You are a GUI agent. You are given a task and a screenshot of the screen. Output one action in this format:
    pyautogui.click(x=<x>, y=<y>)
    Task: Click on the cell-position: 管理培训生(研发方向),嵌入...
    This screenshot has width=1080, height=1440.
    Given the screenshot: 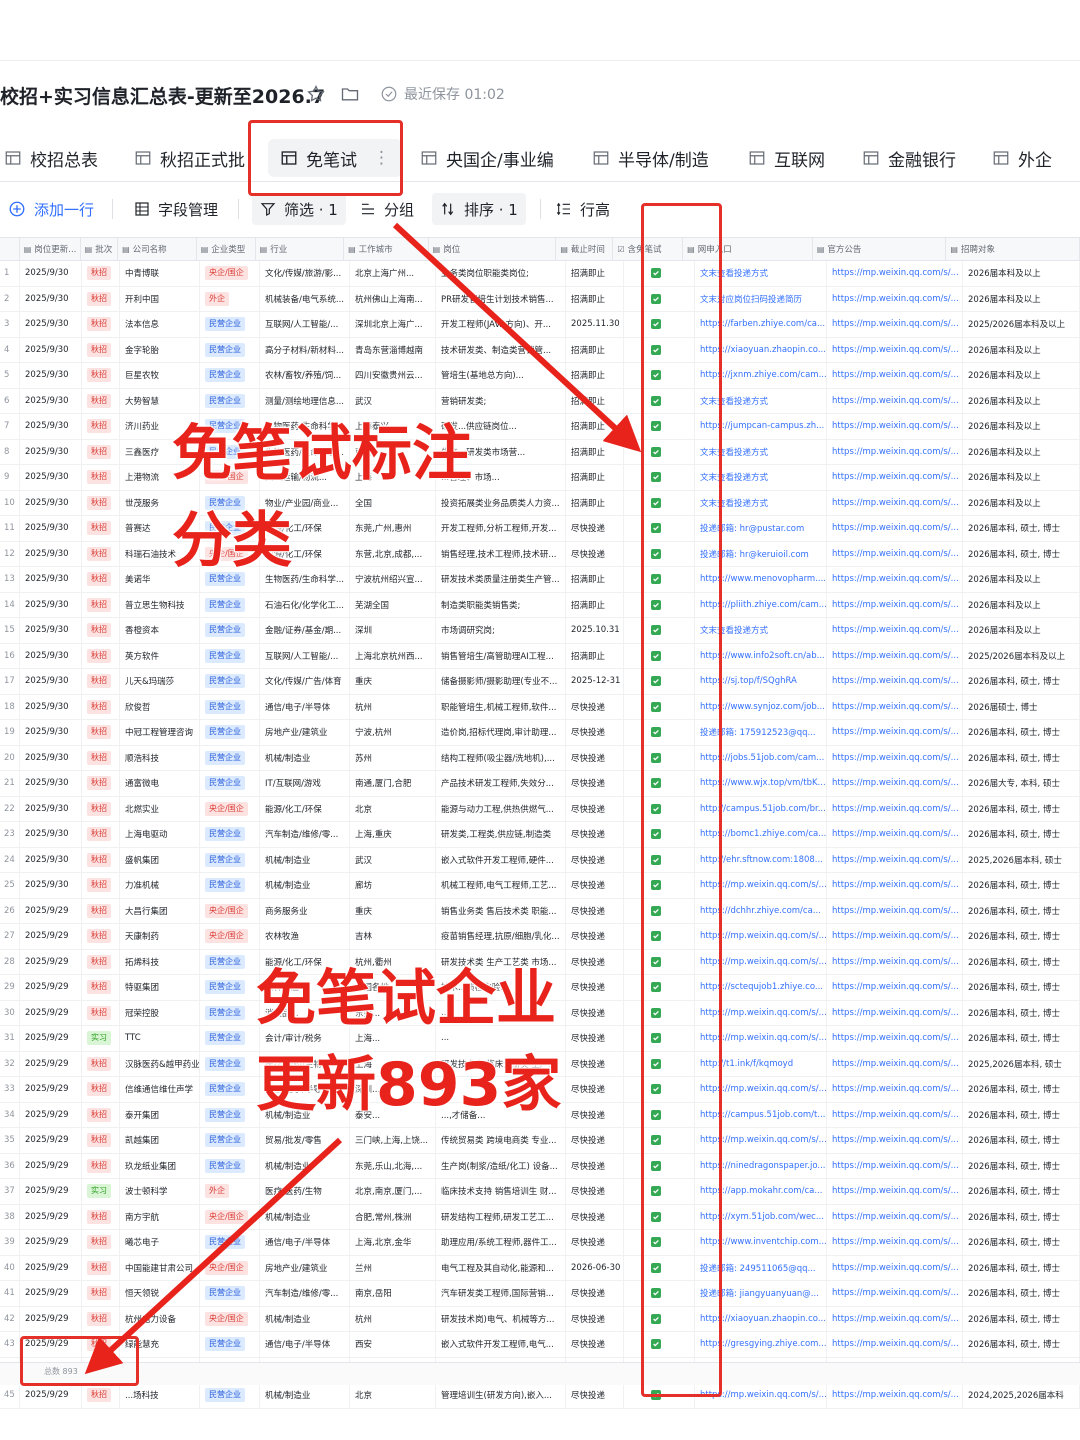 What is the action you would take?
    pyautogui.click(x=501, y=1395)
    